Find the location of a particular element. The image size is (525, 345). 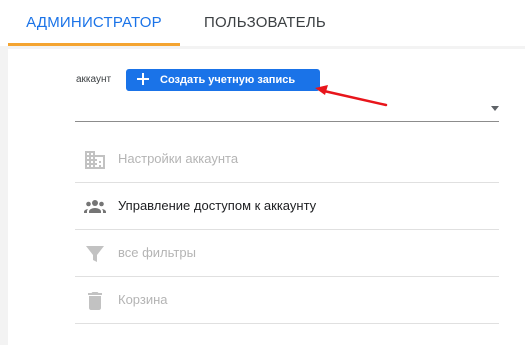

tab-bar: АДМИНИСТРАТОР ПОЛЬЗОВАТЕЛЬ is located at coordinates (262, 23).